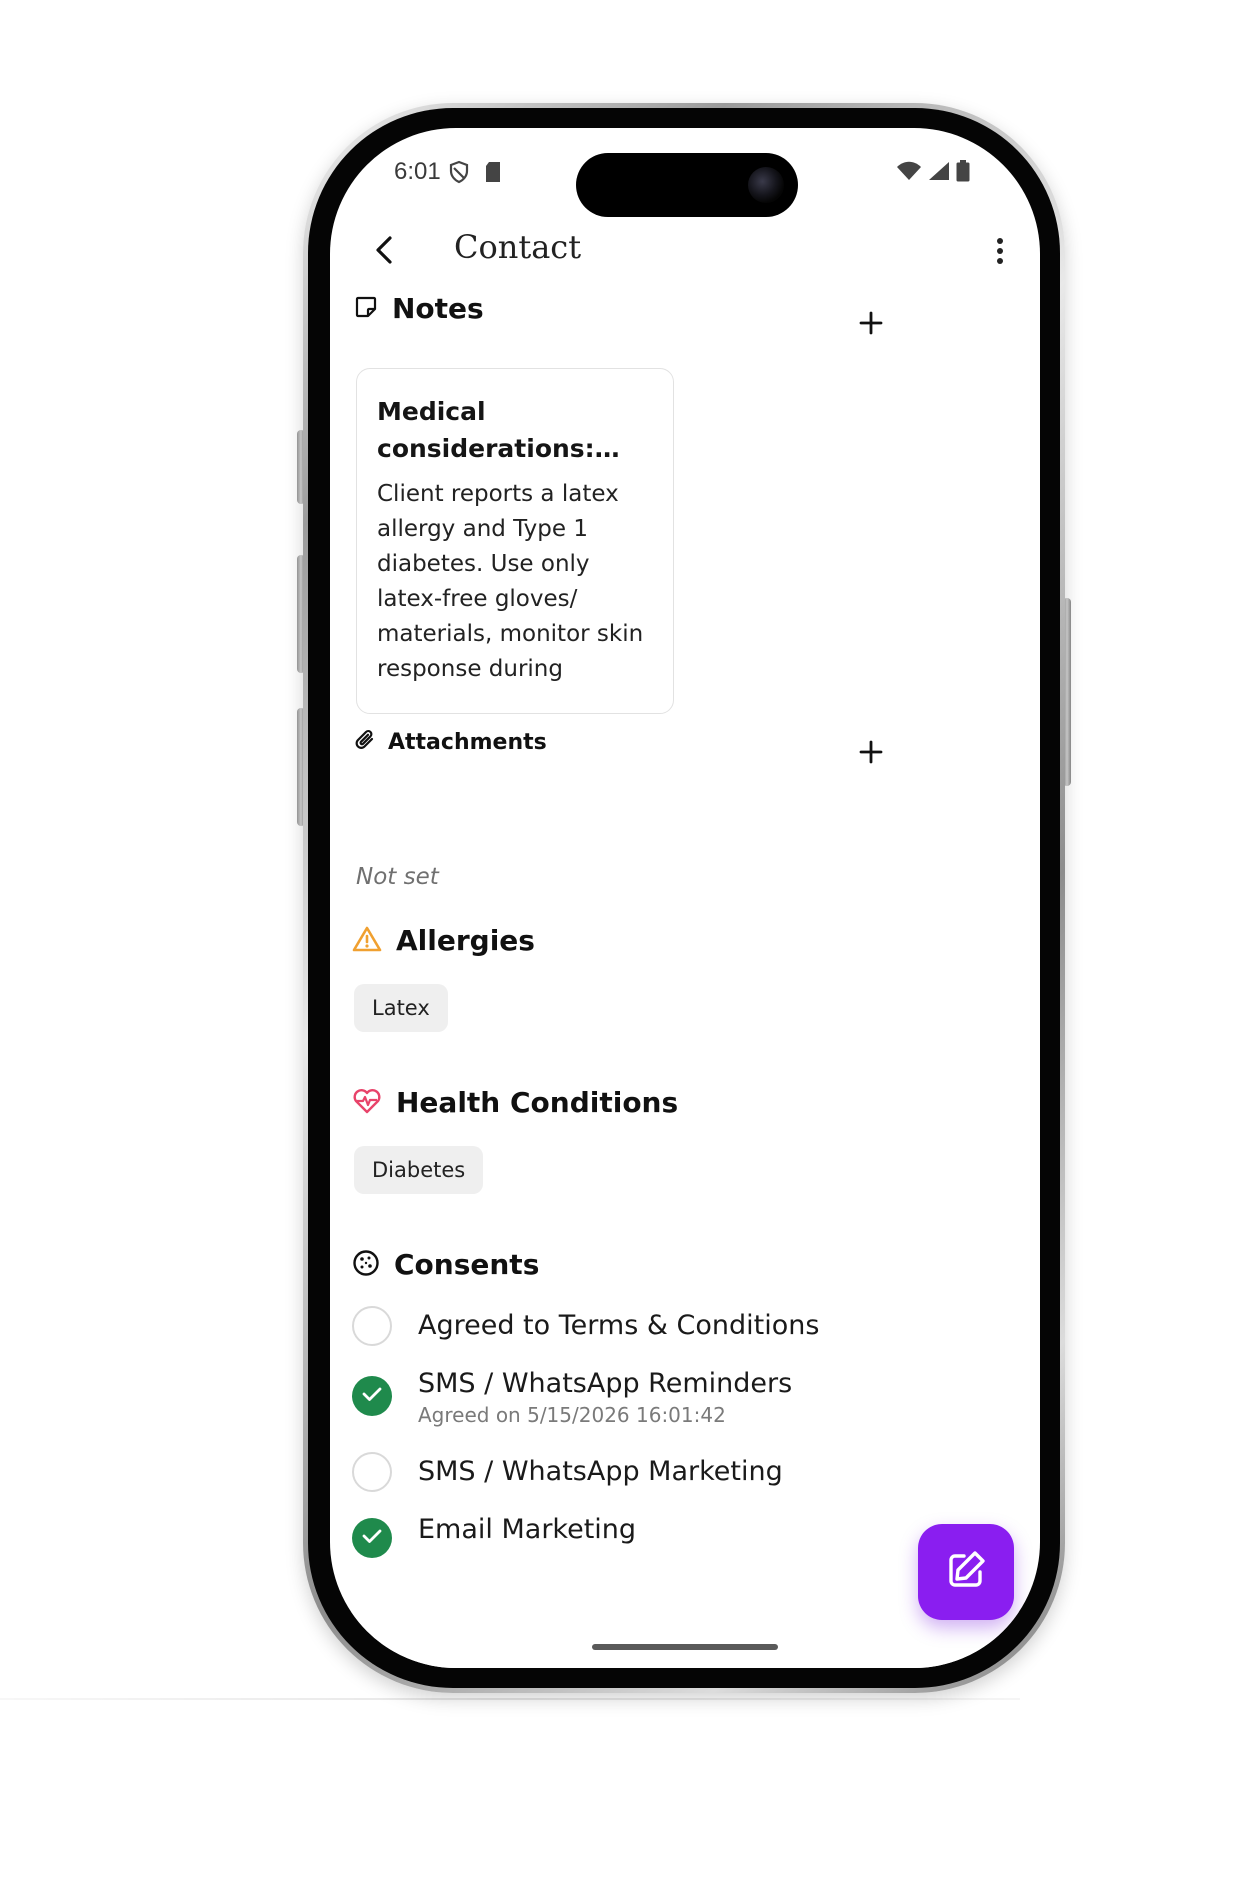  I want to click on attachments-title: Attachments, so click(467, 742).